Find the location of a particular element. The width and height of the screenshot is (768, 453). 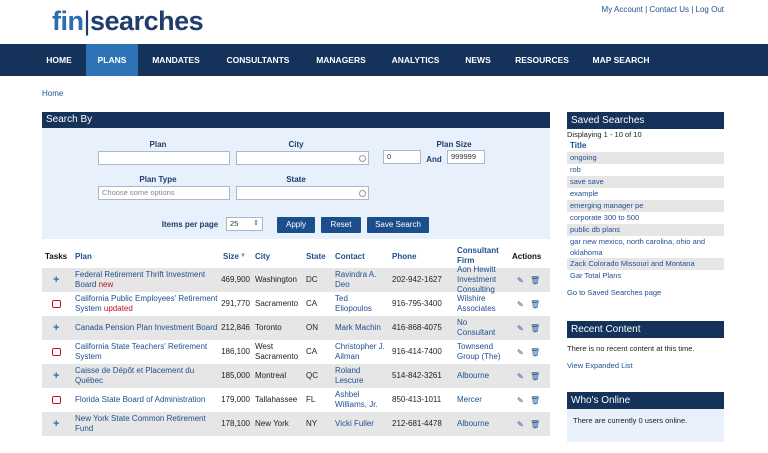

nav-plans: PLANS is located at coordinates (112, 60).